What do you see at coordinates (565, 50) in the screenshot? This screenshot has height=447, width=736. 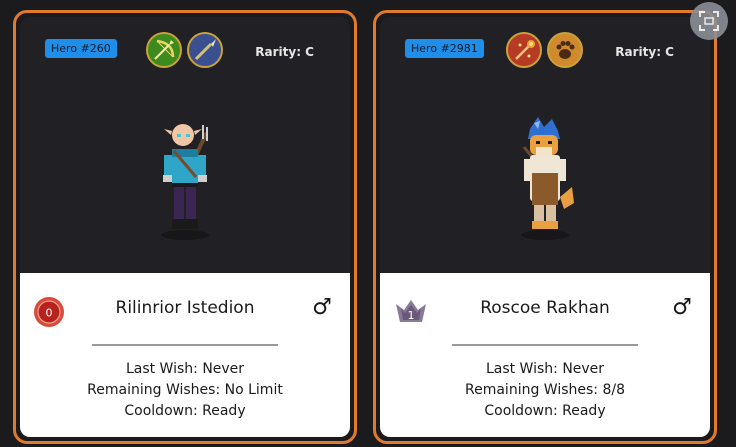 I see `paw-icon` at bounding box center [565, 50].